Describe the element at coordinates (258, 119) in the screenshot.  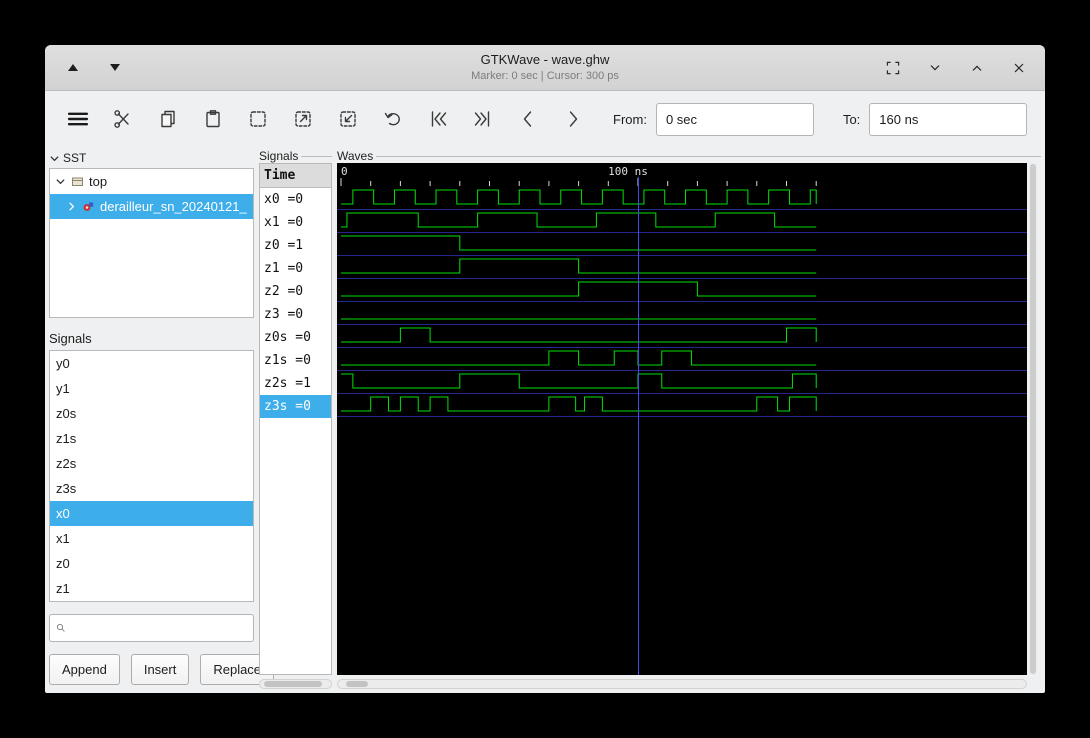
I see `zoom-fit-icon` at that location.